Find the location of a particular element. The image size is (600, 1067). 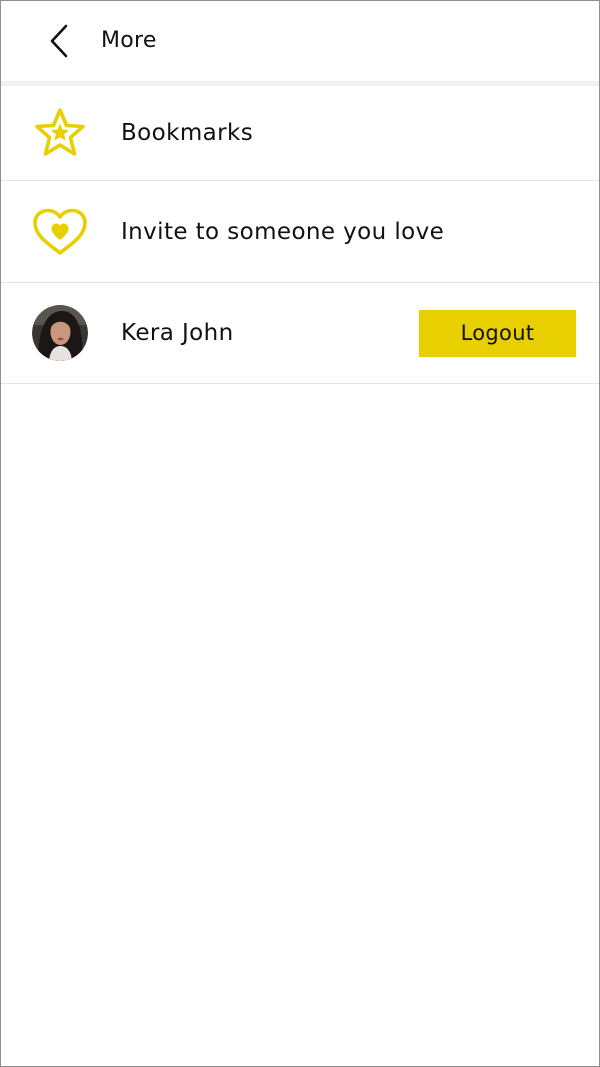

chevron-left-icon is located at coordinates (59, 41).